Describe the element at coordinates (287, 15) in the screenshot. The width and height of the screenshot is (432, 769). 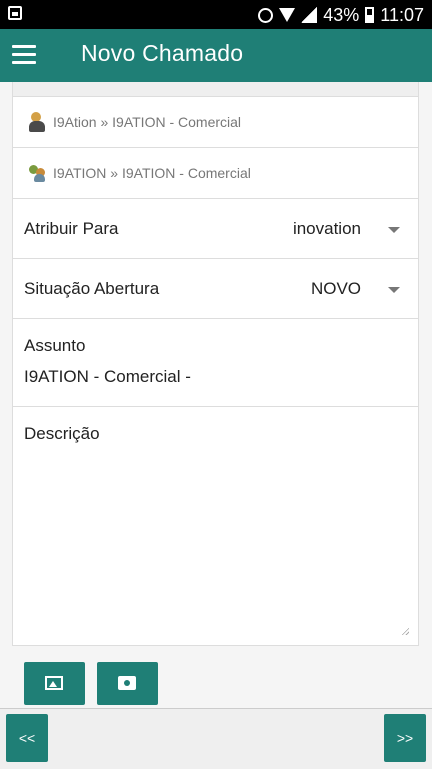
I see `wifi-icon` at that location.